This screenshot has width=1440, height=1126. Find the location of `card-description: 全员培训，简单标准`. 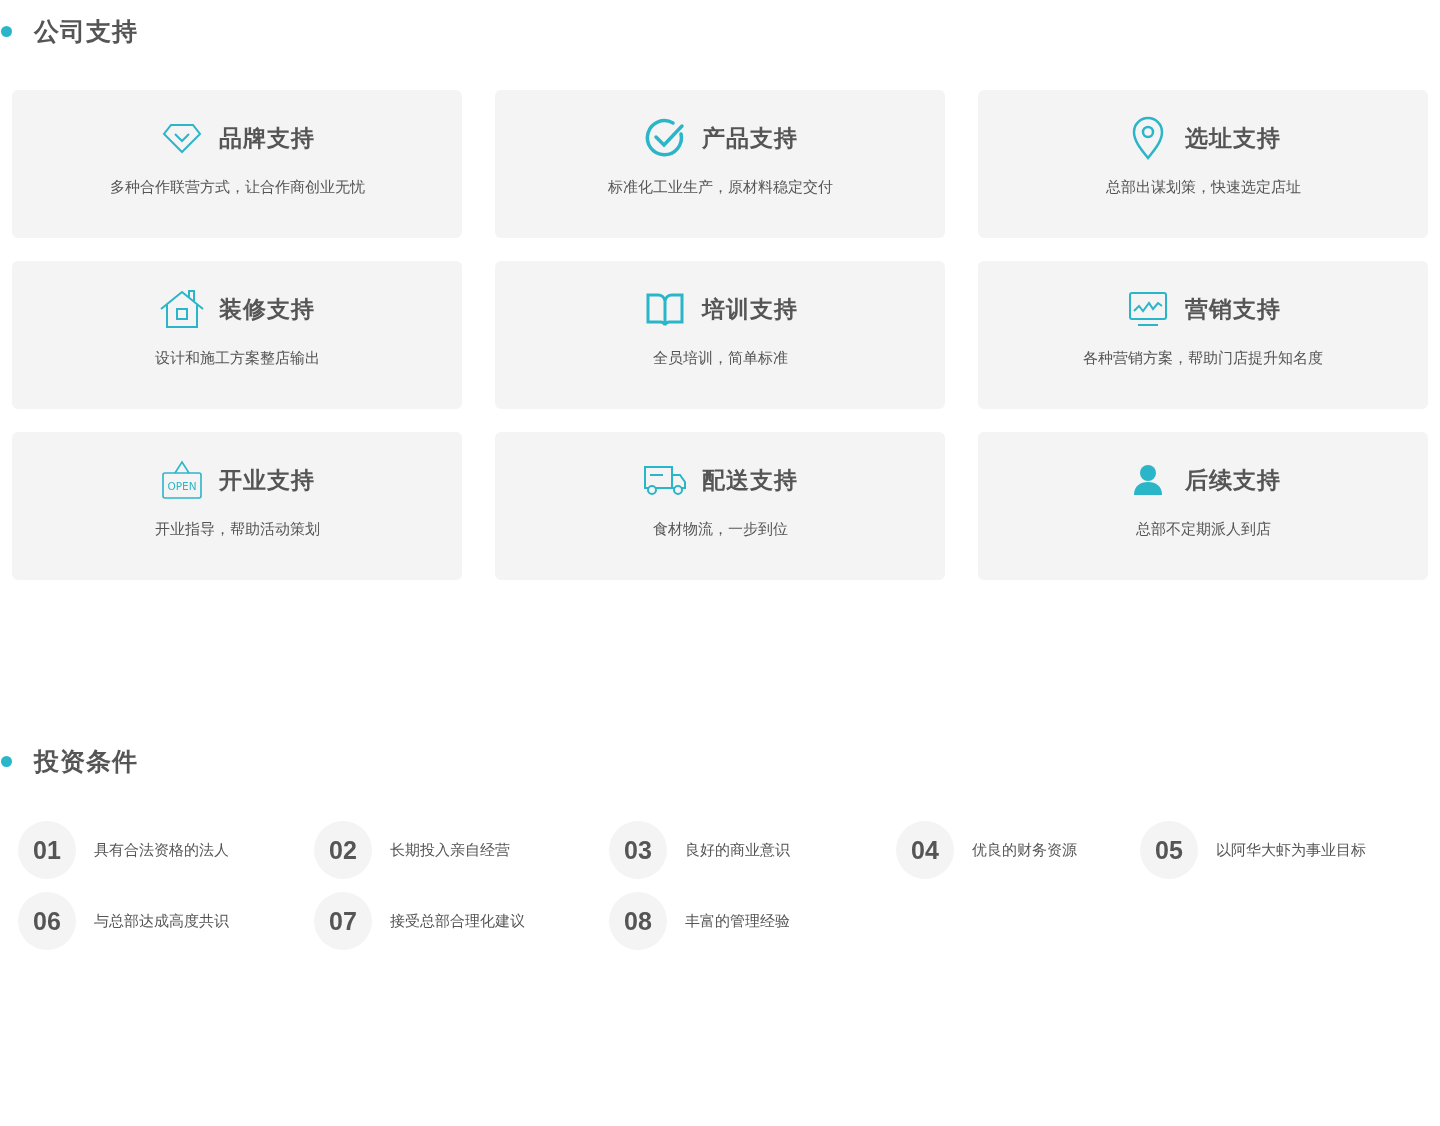

card-description: 全员培训，简单标准 is located at coordinates (720, 358).